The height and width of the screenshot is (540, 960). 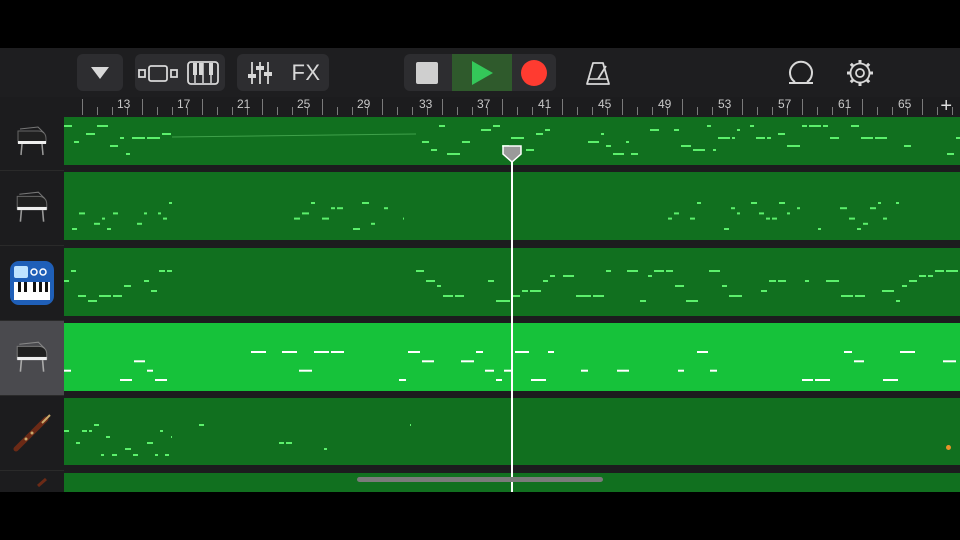 I want to click on bar-number: 41, so click(x=545, y=104).